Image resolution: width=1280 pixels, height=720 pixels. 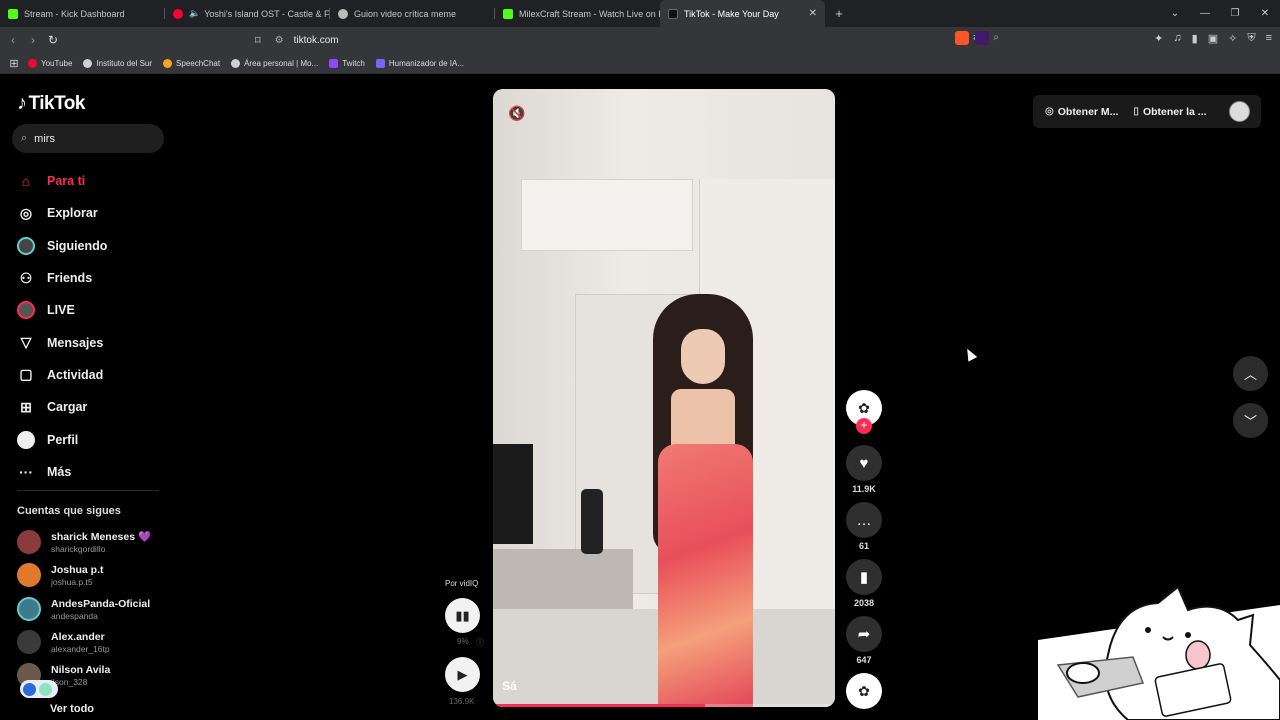 I want to click on bookmark-label: Instituto del Sur, so click(x=124, y=63).